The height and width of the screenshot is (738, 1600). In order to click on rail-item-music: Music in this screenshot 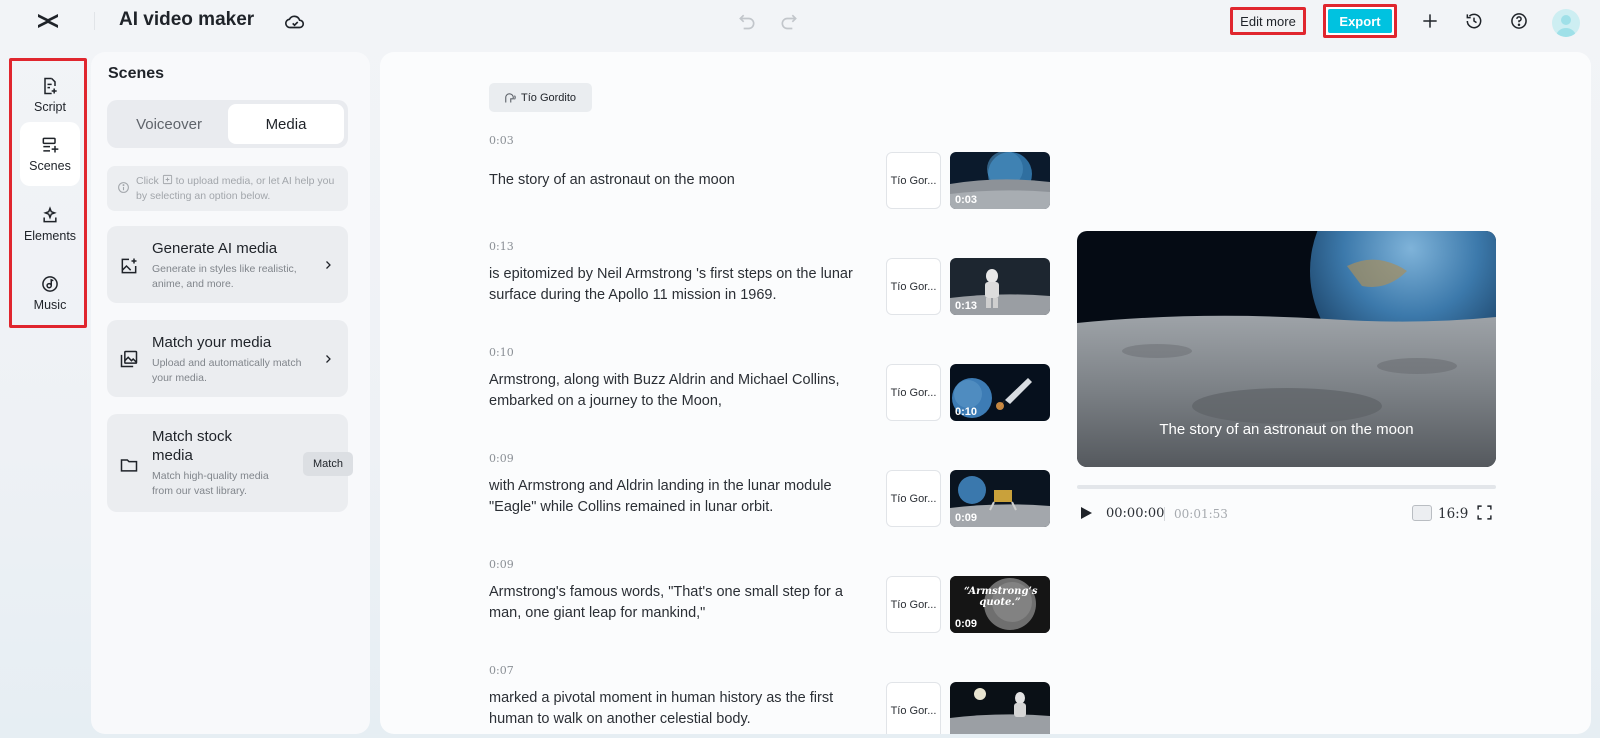, I will do `click(50, 293)`.